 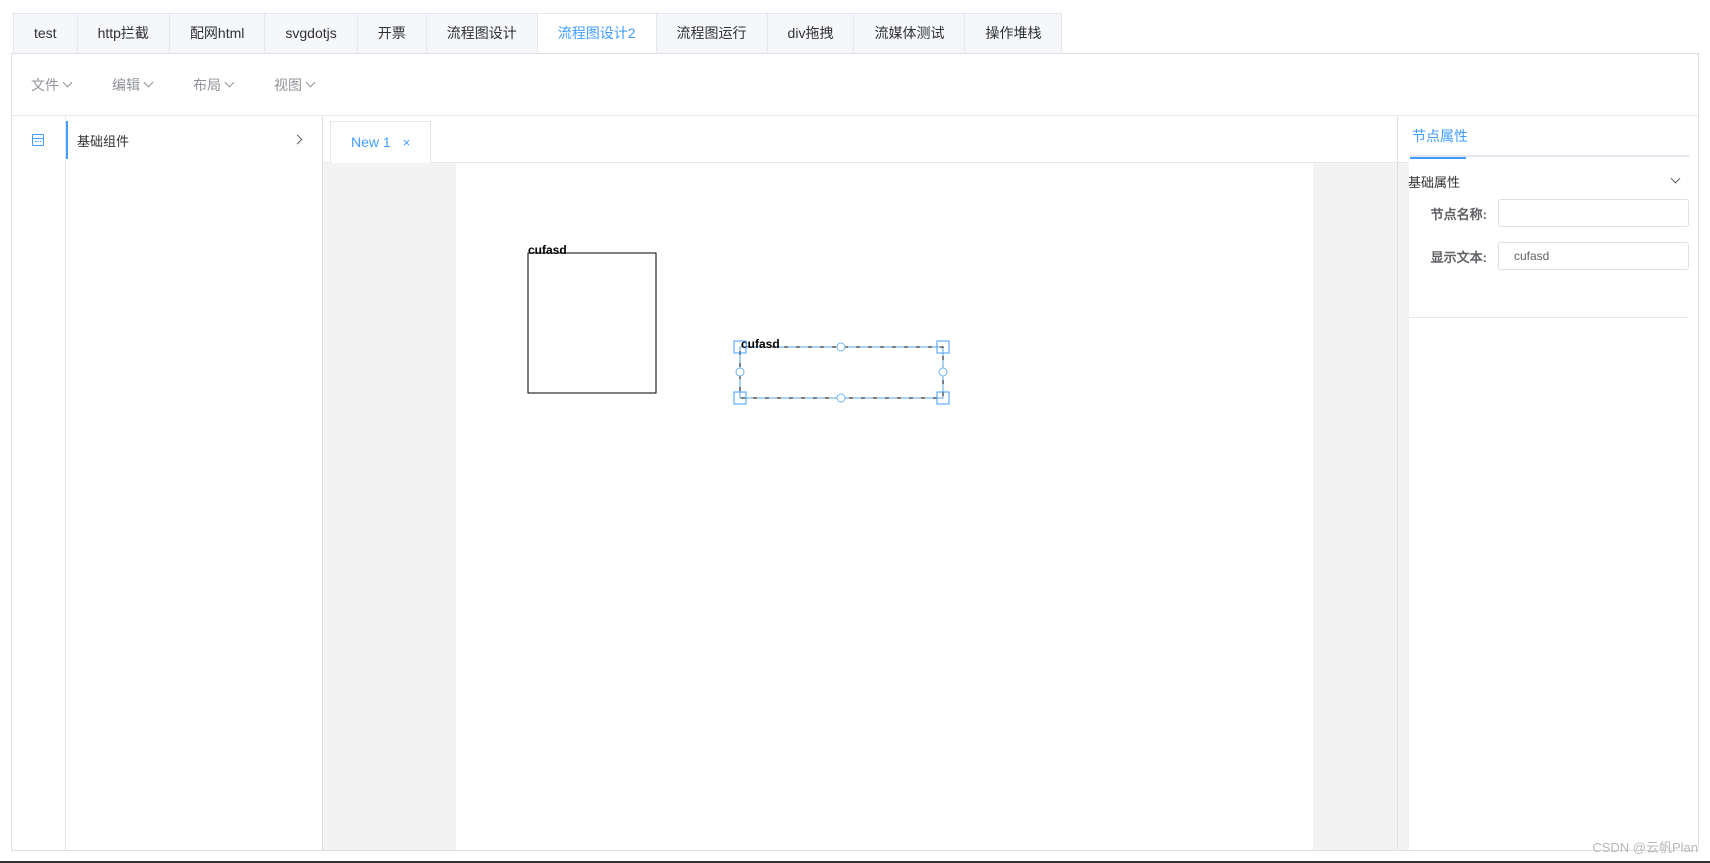 I want to click on calendar-icon, so click(x=38, y=140).